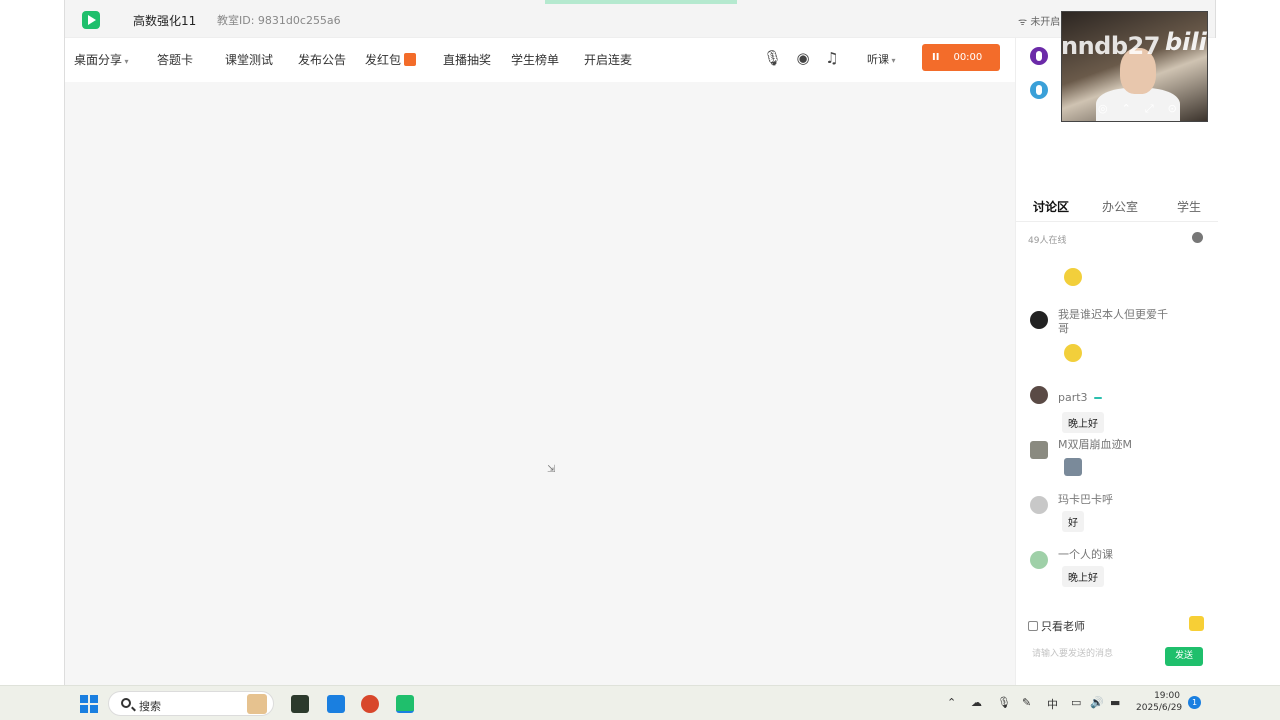 This screenshot has width=1280, height=720. Describe the element at coordinates (191, 703) in the screenshot. I see `taskbar-search: 搜索` at that location.